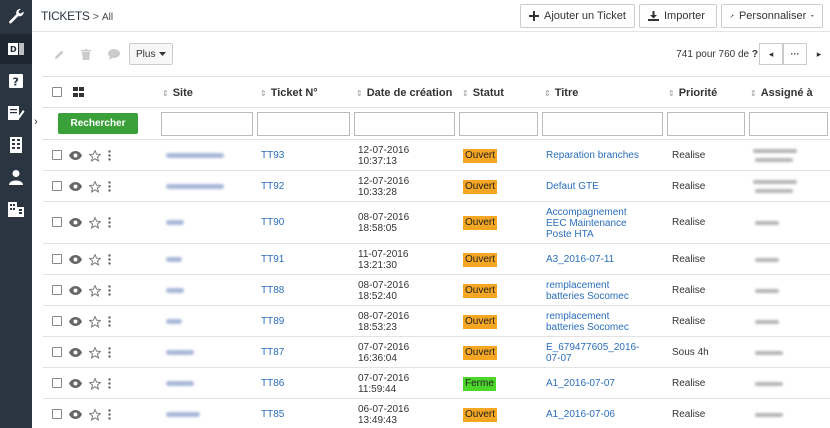  Describe the element at coordinates (272, 290) in the screenshot. I see `ticket-number-link: TT88` at that location.